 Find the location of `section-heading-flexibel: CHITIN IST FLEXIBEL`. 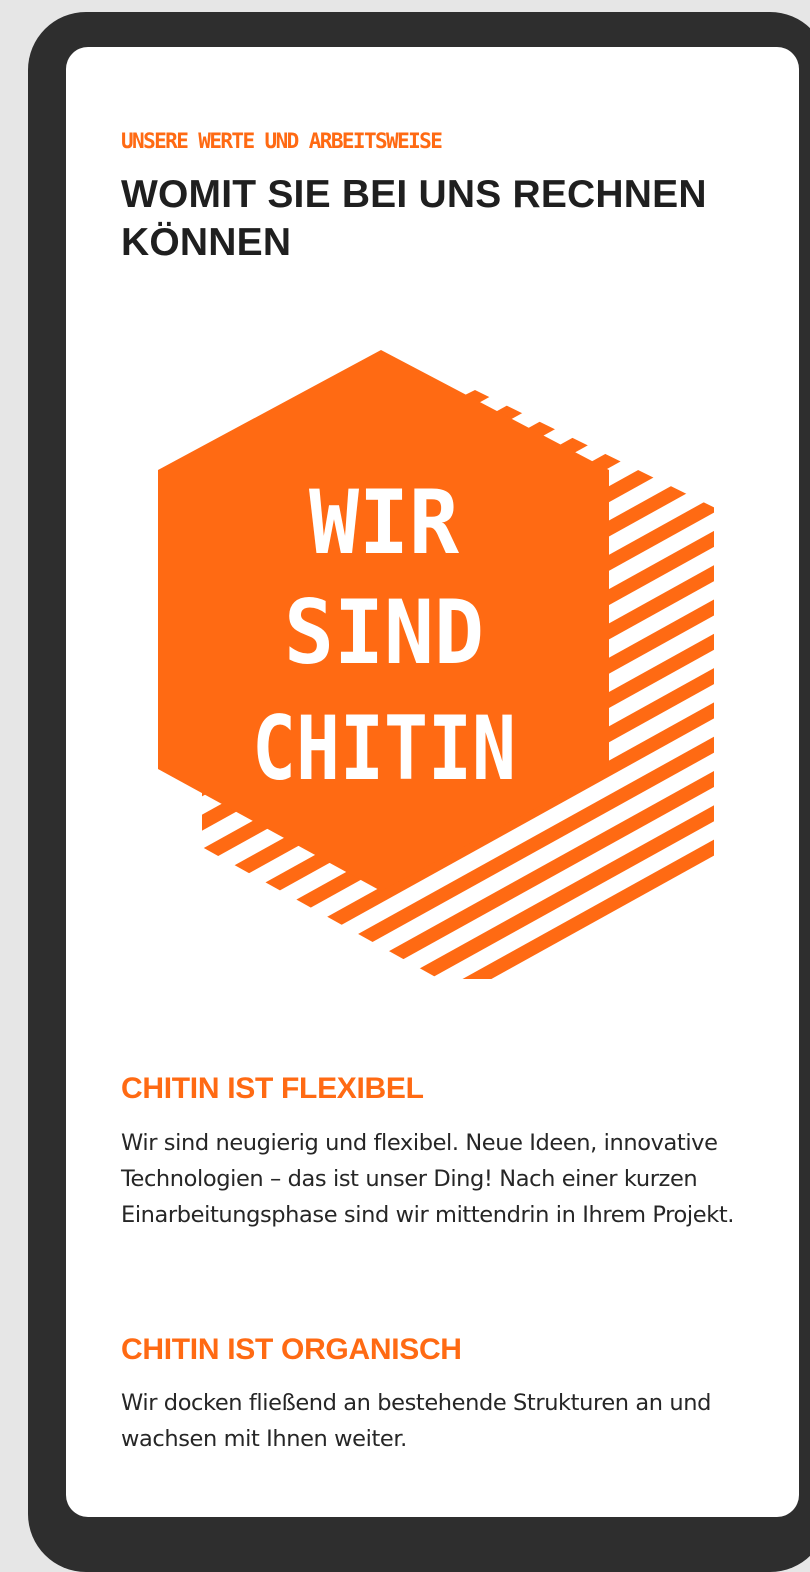

section-heading-flexibel: CHITIN IST FLEXIBEL is located at coordinates (272, 1088).